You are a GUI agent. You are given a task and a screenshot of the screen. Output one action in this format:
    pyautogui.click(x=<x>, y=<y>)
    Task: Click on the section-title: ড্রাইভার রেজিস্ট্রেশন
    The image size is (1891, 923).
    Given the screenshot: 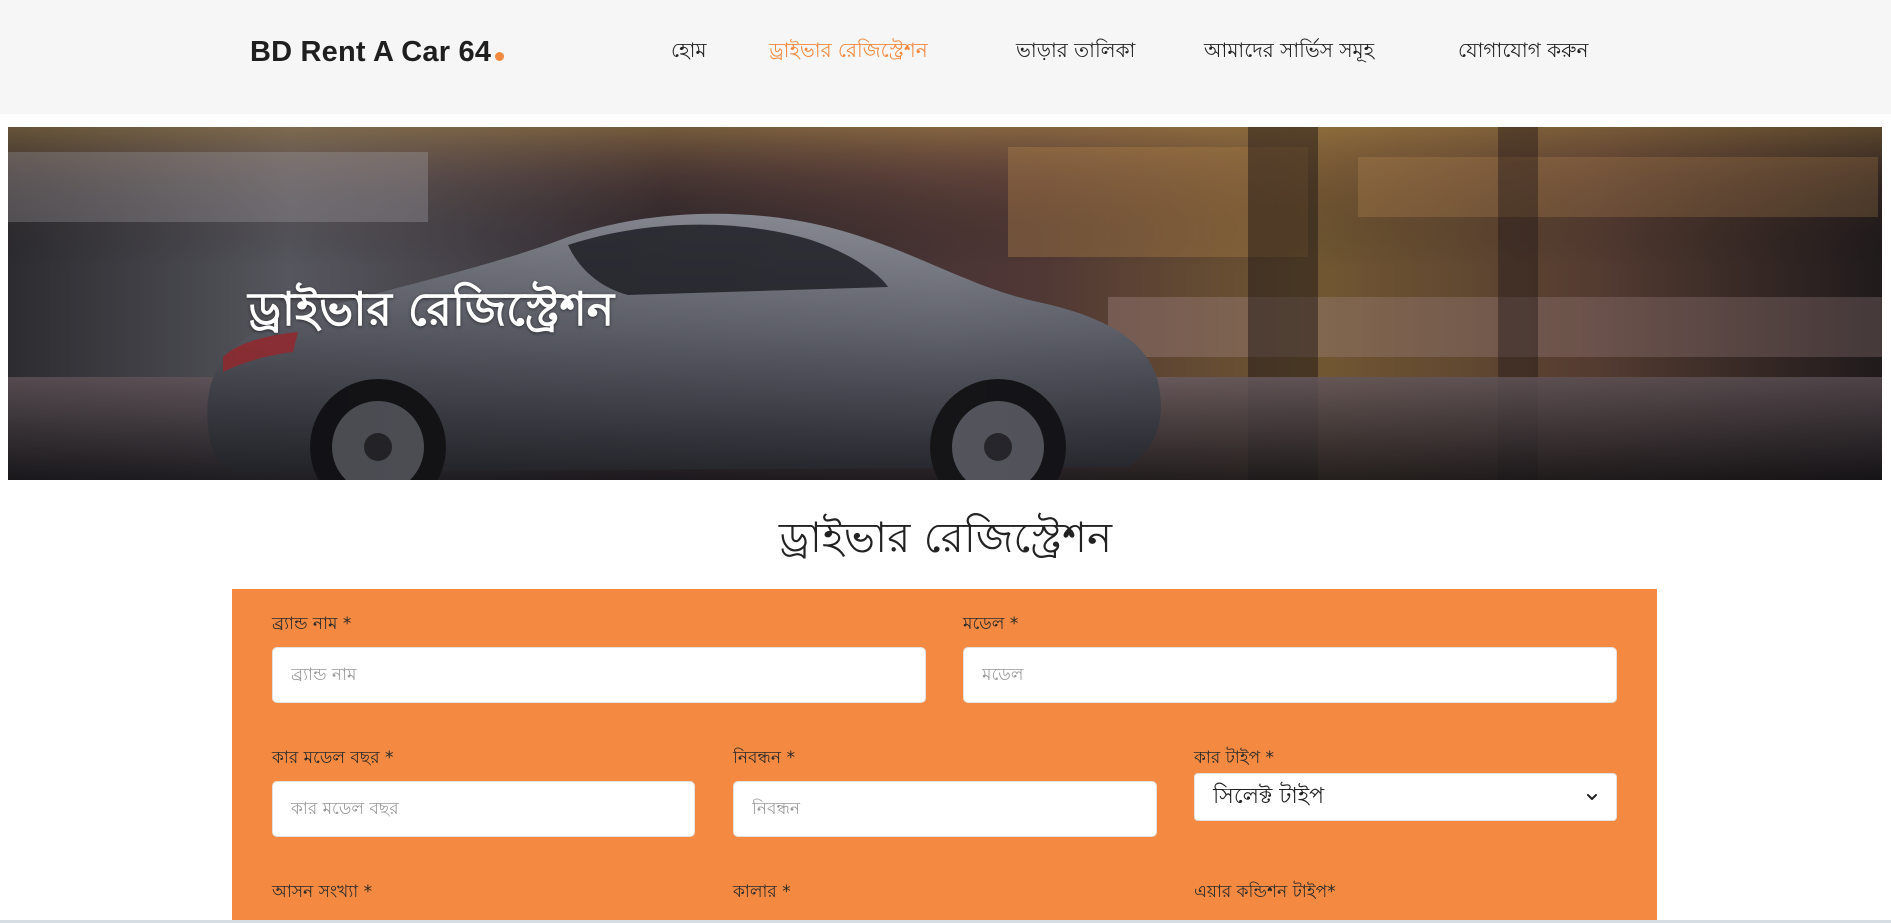 What is the action you would take?
    pyautogui.click(x=945, y=537)
    